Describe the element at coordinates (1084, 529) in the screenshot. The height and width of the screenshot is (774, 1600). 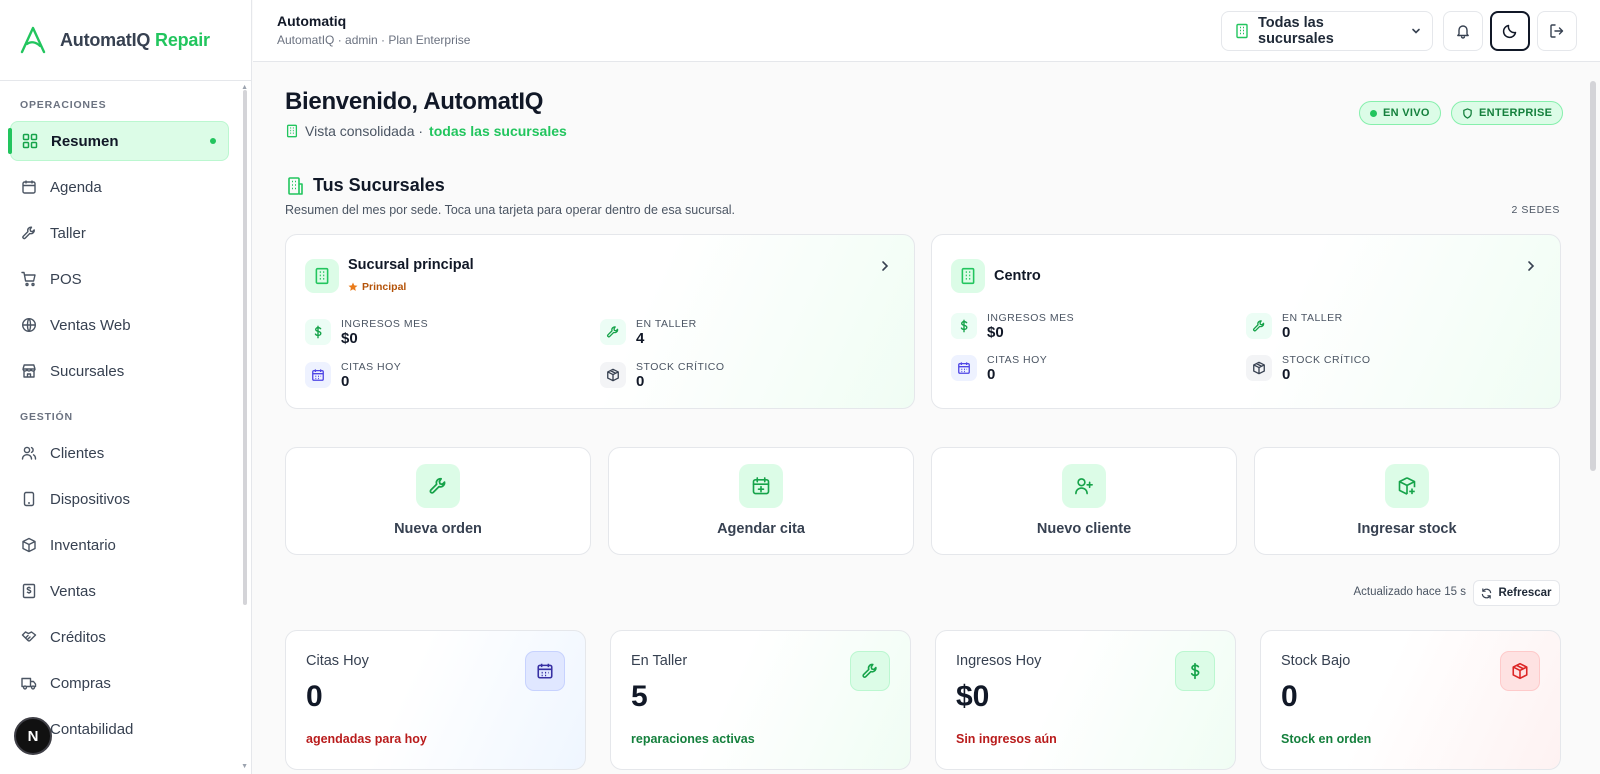
I see `action-label: Nuevo cliente` at that location.